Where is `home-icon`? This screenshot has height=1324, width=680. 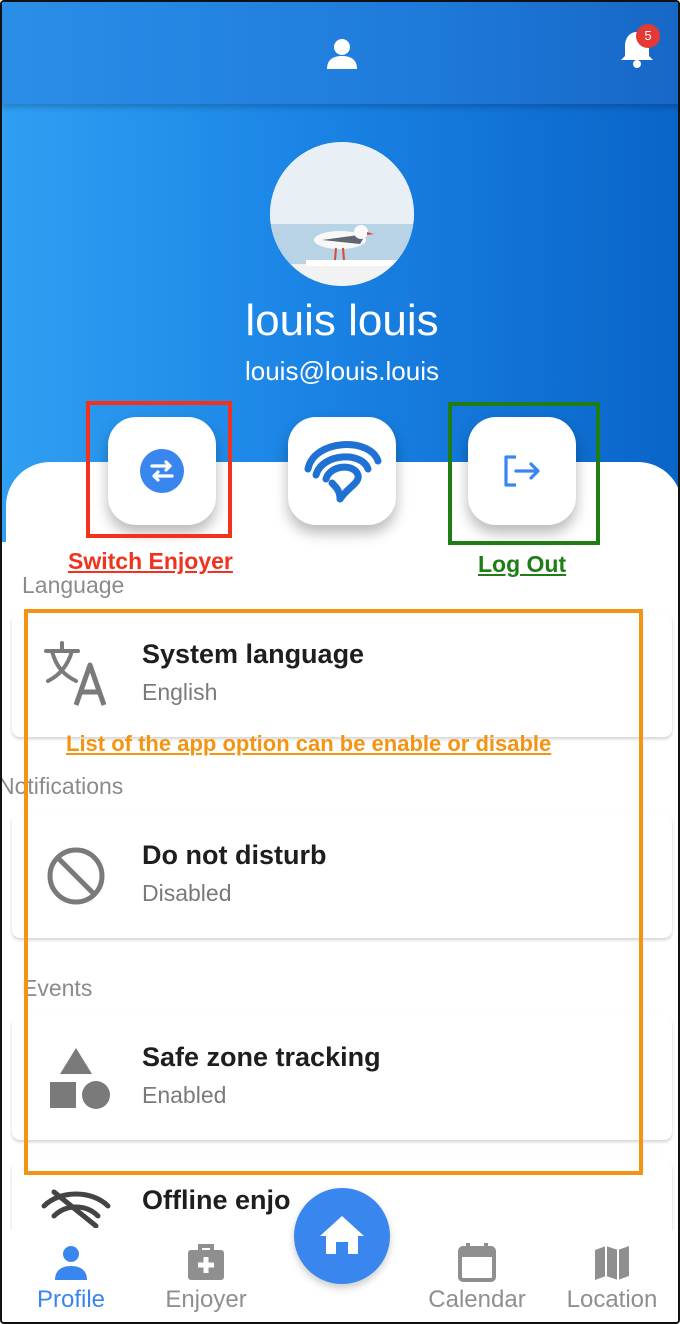 home-icon is located at coordinates (342, 1235).